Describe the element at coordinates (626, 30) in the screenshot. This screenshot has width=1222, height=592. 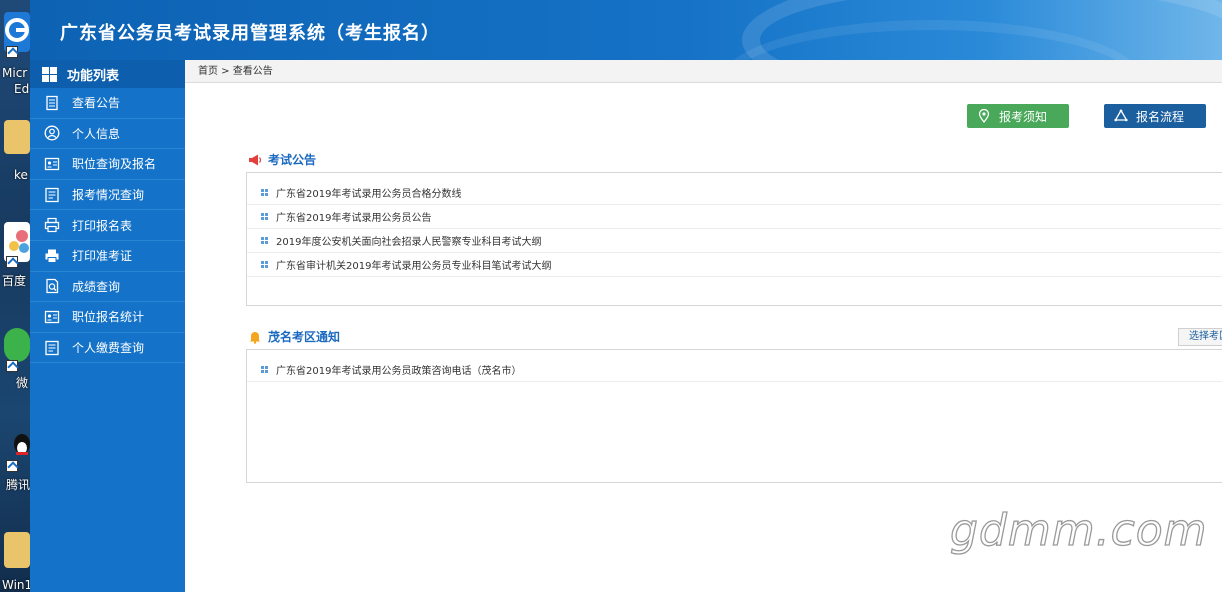
I see `header-banner: 广东省公务员考试录用管理系统（考生报名）` at that location.